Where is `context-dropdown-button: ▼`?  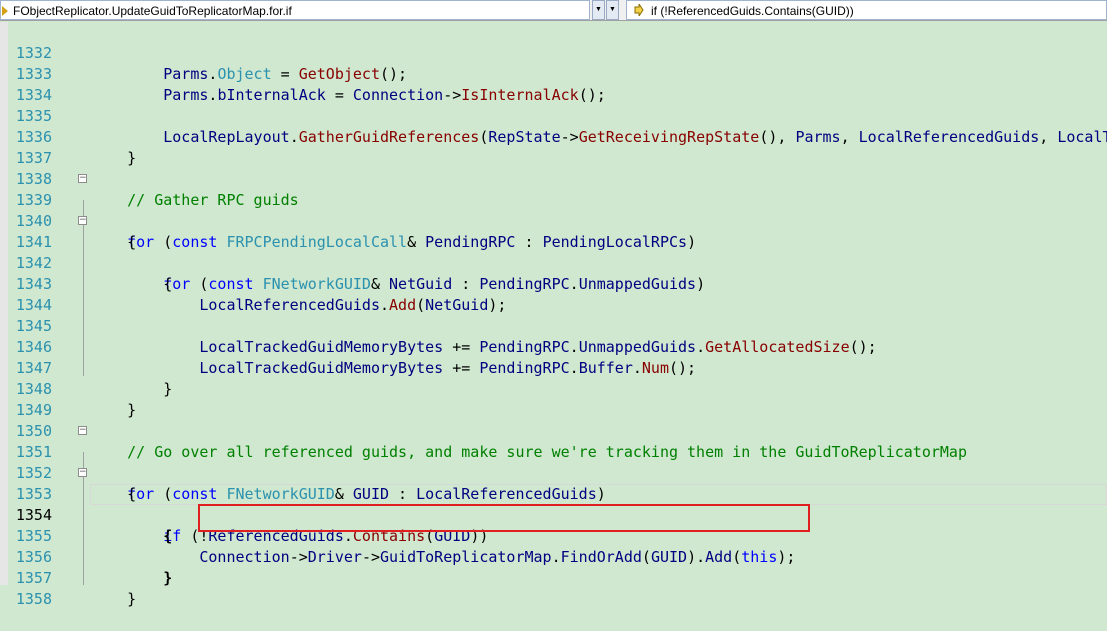 context-dropdown-button: ▼ is located at coordinates (598, 10).